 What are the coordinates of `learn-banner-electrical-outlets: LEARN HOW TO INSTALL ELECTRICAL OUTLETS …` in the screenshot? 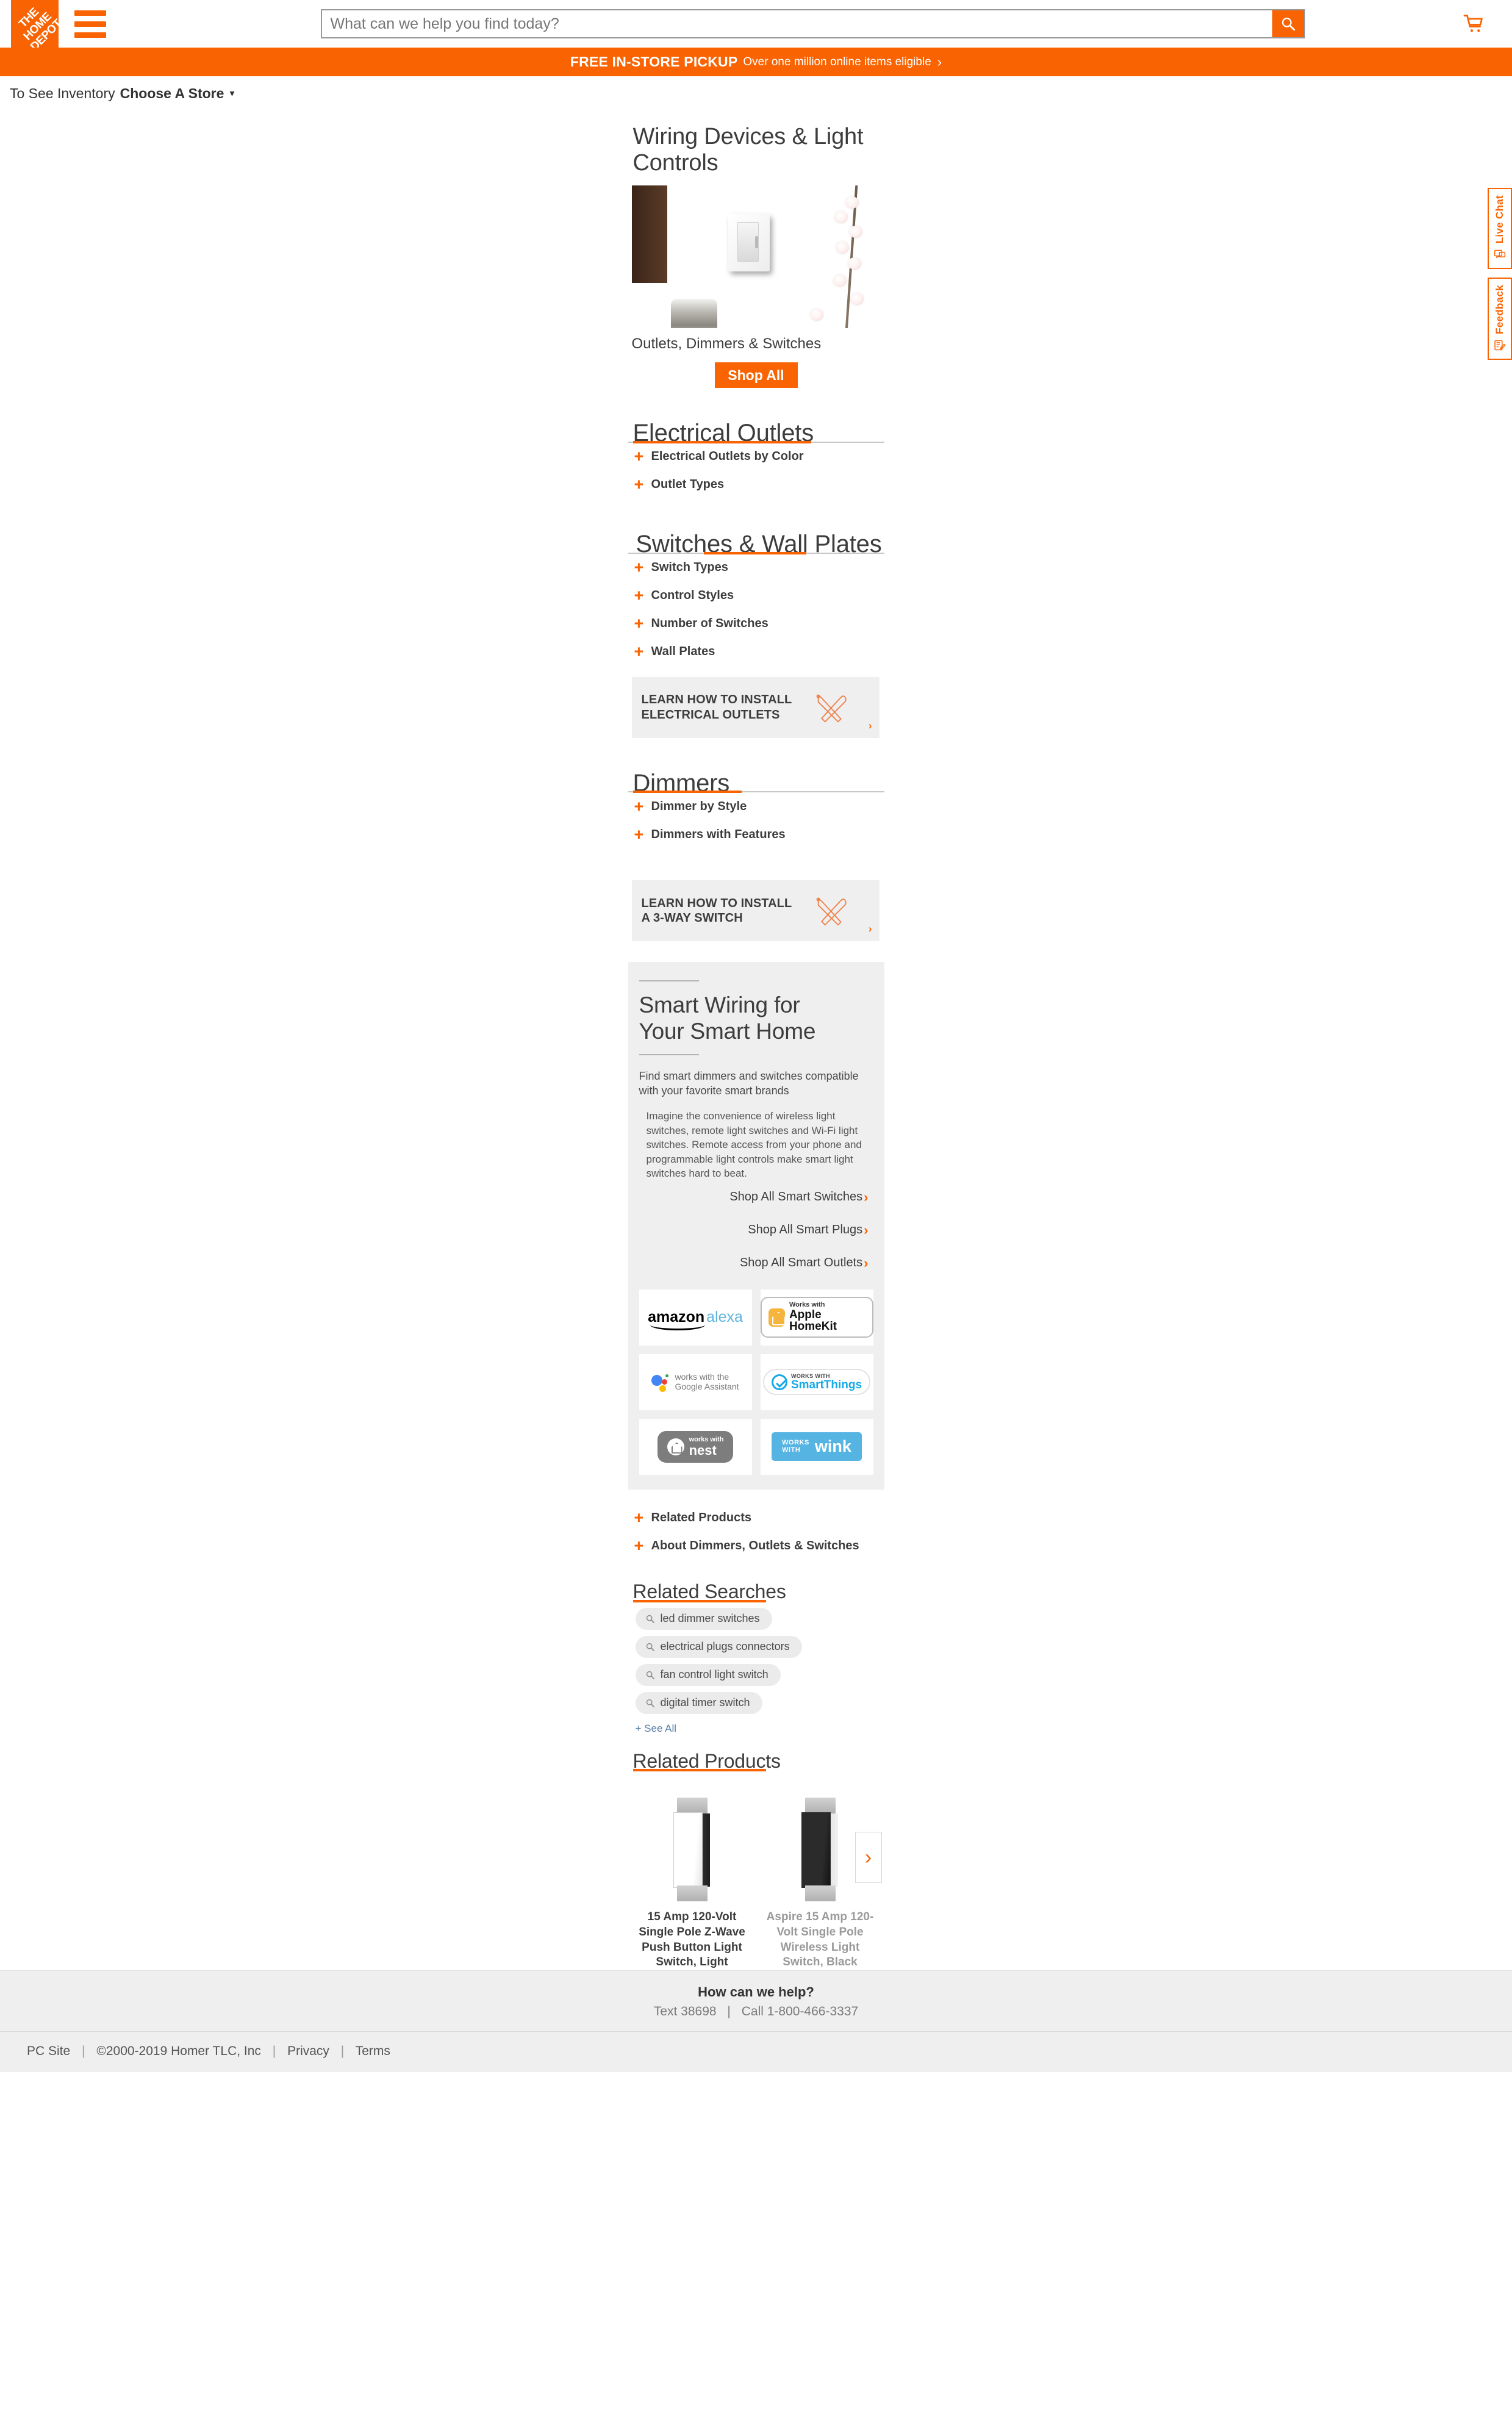 It's located at (755, 707).